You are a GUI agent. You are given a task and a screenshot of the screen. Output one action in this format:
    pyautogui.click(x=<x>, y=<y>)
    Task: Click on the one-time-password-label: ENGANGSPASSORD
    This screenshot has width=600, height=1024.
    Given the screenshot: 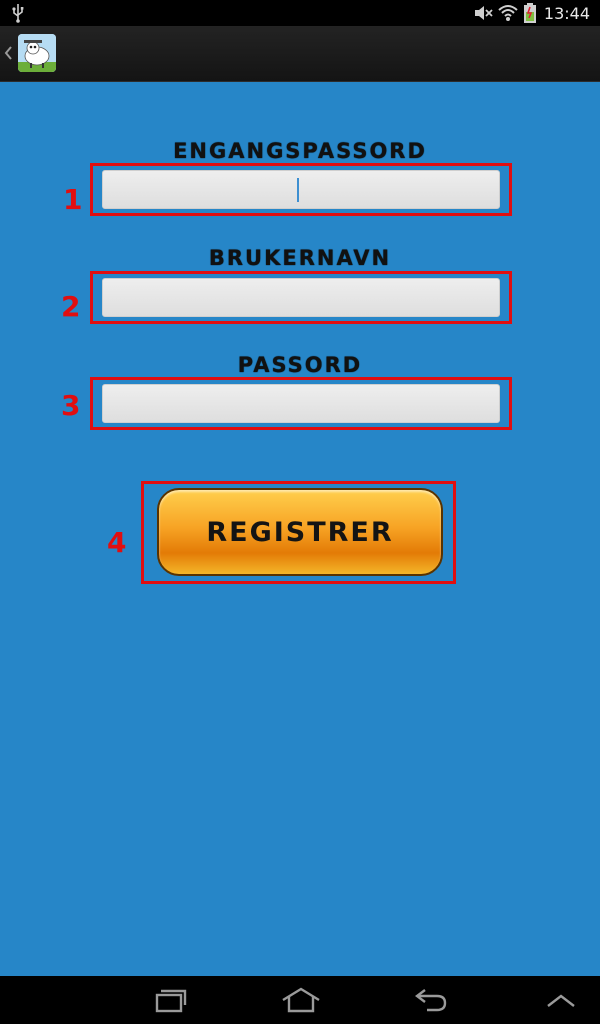 What is the action you would take?
    pyautogui.click(x=300, y=151)
    